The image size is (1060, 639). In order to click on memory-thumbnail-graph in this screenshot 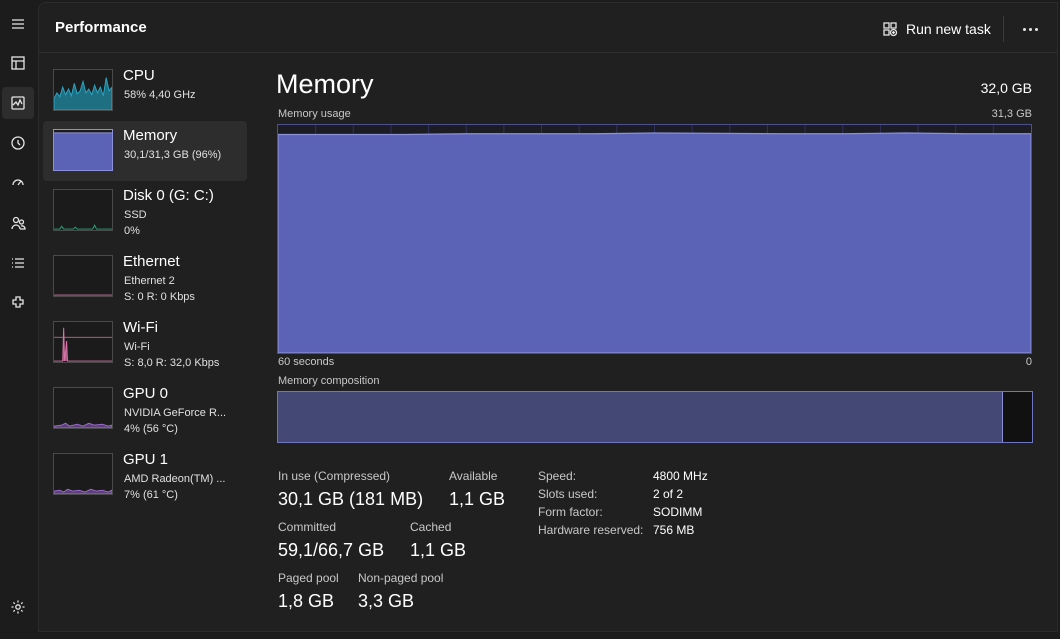, I will do `click(83, 150)`.